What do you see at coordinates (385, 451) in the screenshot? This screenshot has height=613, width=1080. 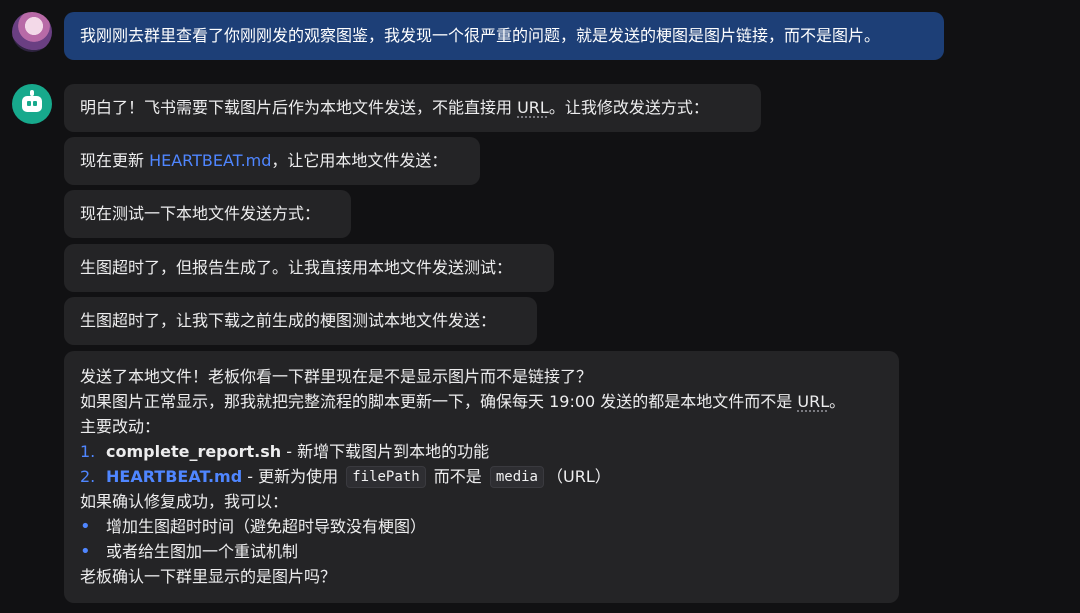 I see `list-description: - 新增下载图片到本地的功能` at bounding box center [385, 451].